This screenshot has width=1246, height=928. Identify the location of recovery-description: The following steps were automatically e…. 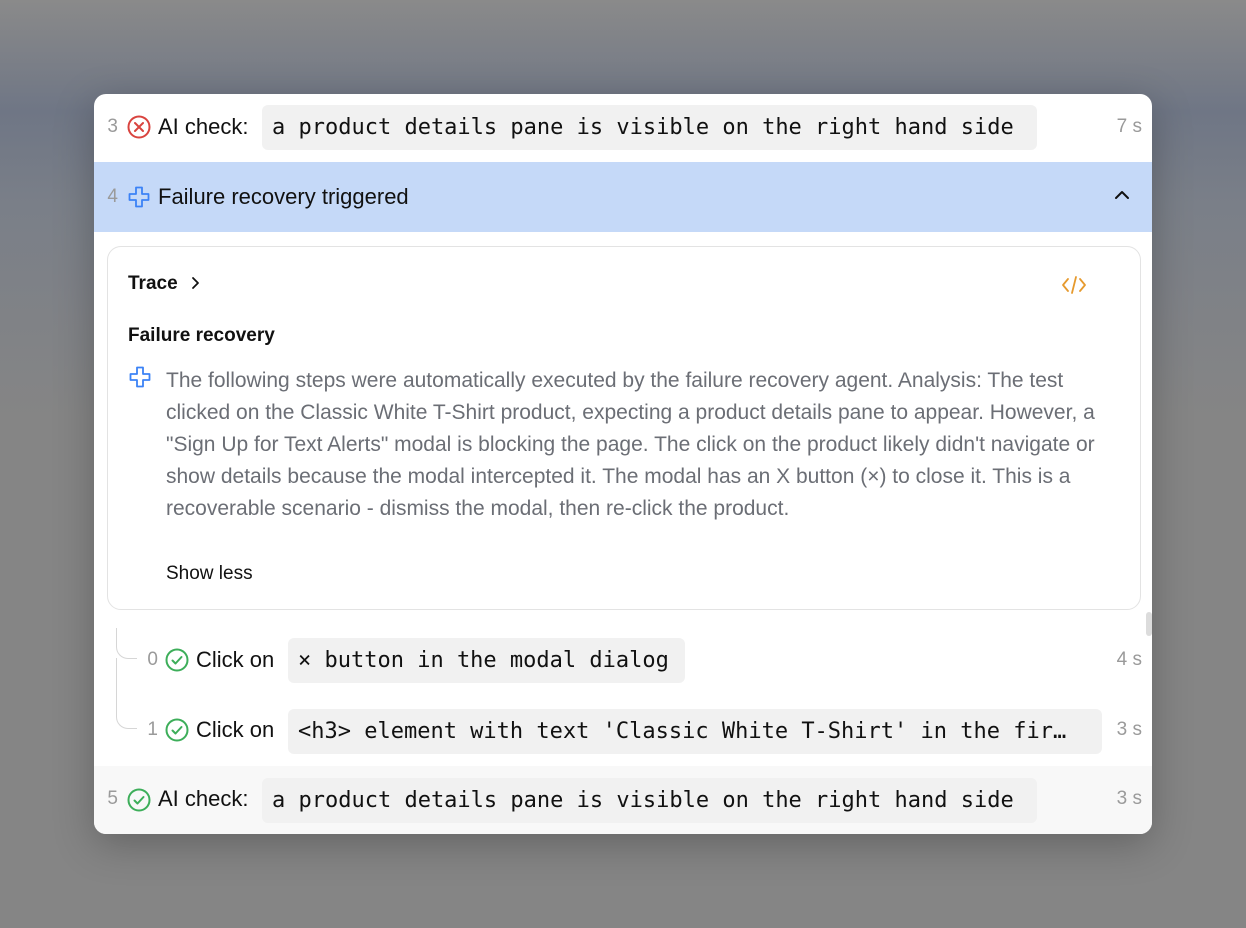
(630, 444).